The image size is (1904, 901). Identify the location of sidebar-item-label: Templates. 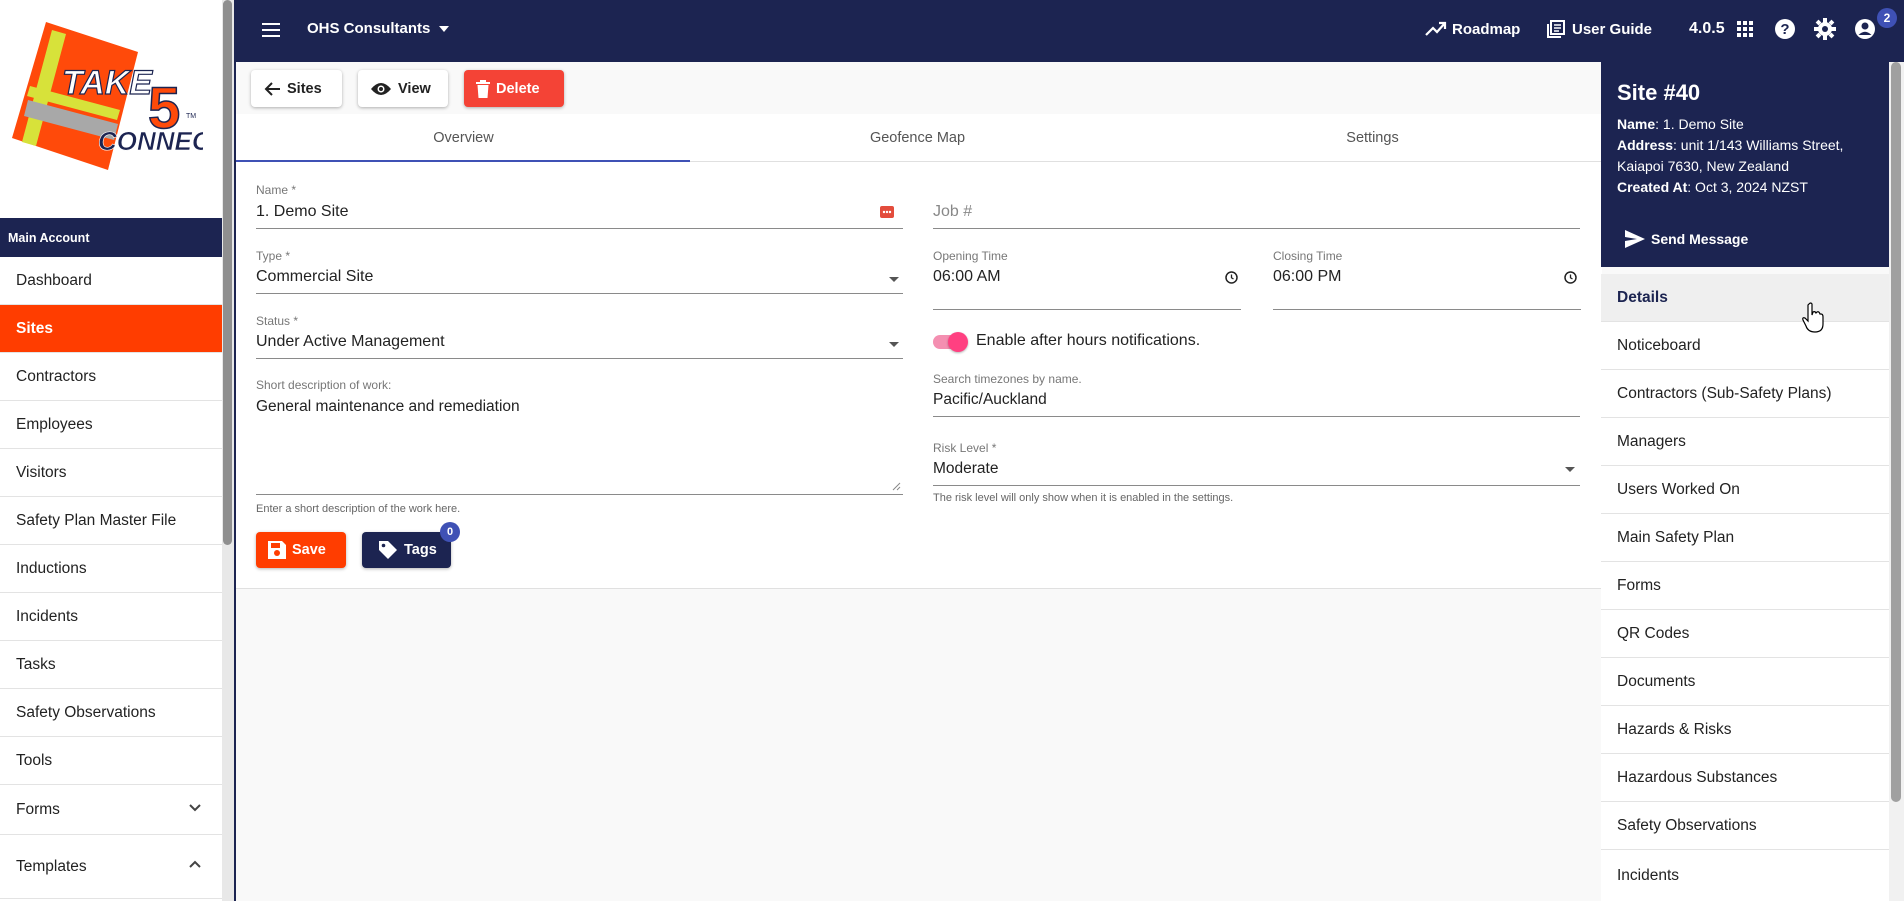
(51, 866).